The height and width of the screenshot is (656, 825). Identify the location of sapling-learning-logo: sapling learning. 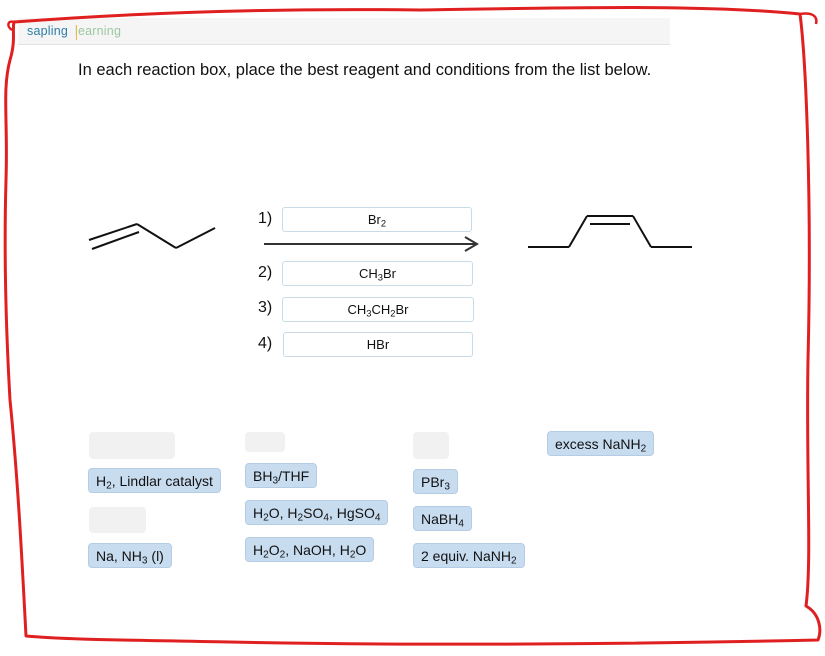
(74, 32).